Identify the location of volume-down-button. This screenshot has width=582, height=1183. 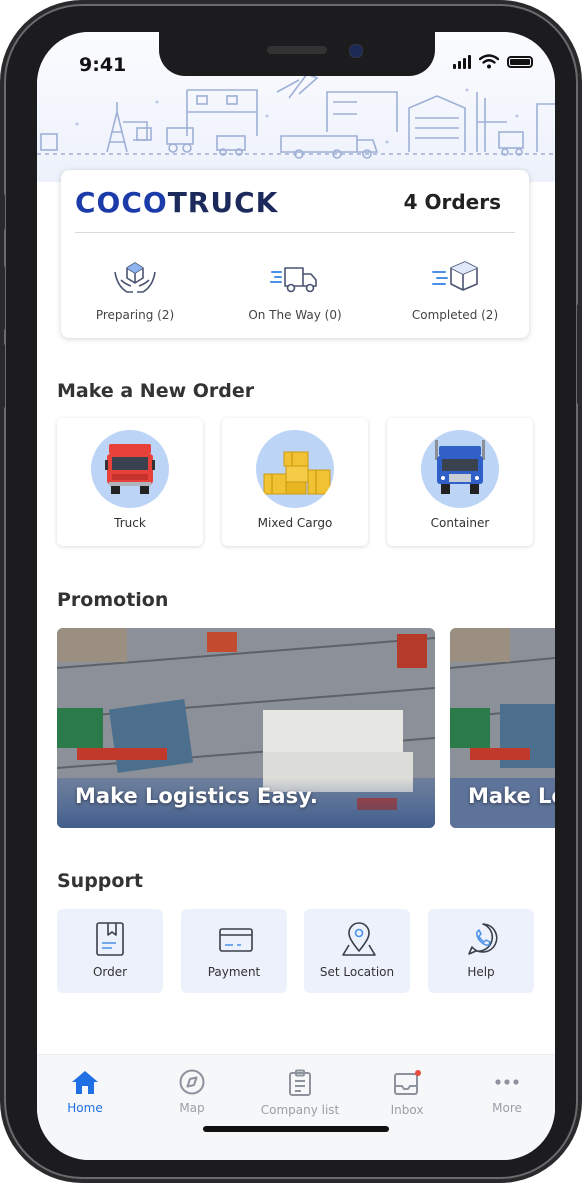
(3, 376).